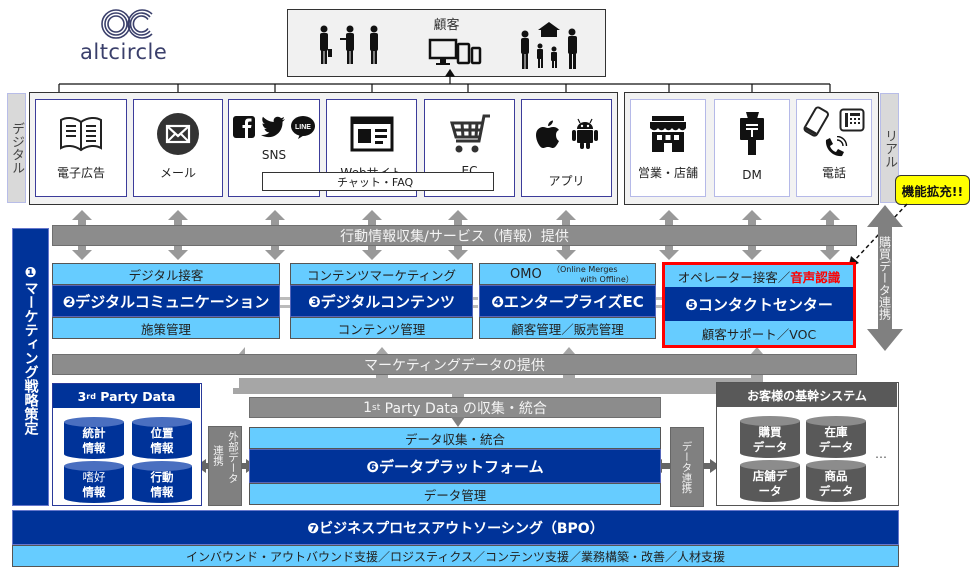  I want to click on service-title: ❺コンタクトセンター, so click(759, 304).